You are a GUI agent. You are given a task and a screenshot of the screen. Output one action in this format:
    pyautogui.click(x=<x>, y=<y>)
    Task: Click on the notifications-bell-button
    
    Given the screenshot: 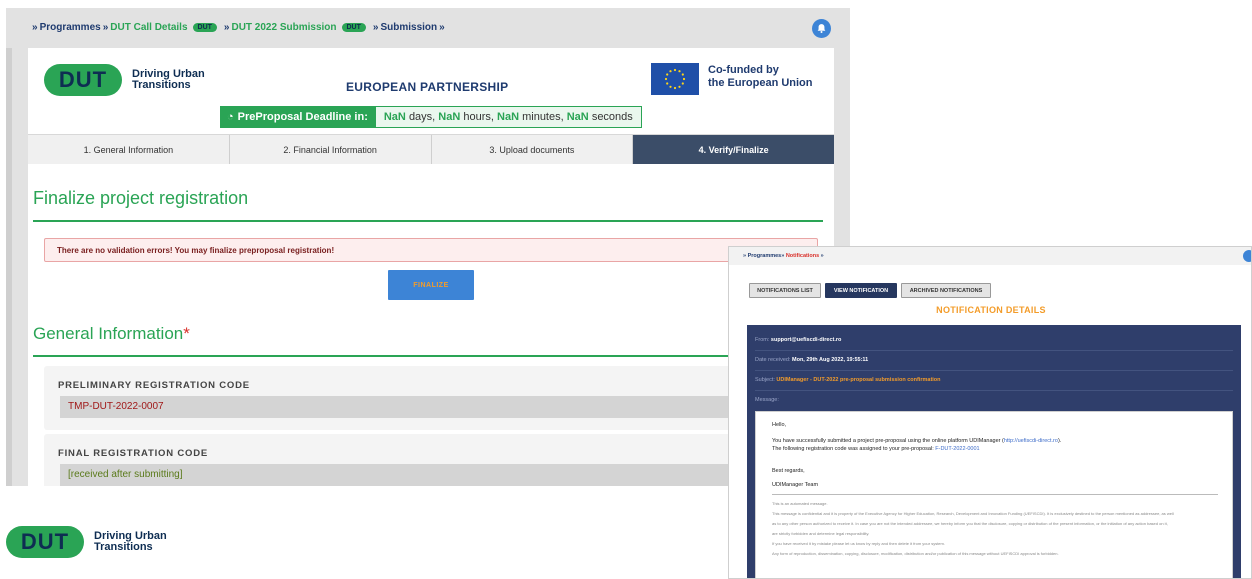 What is the action you would take?
    pyautogui.click(x=821, y=28)
    